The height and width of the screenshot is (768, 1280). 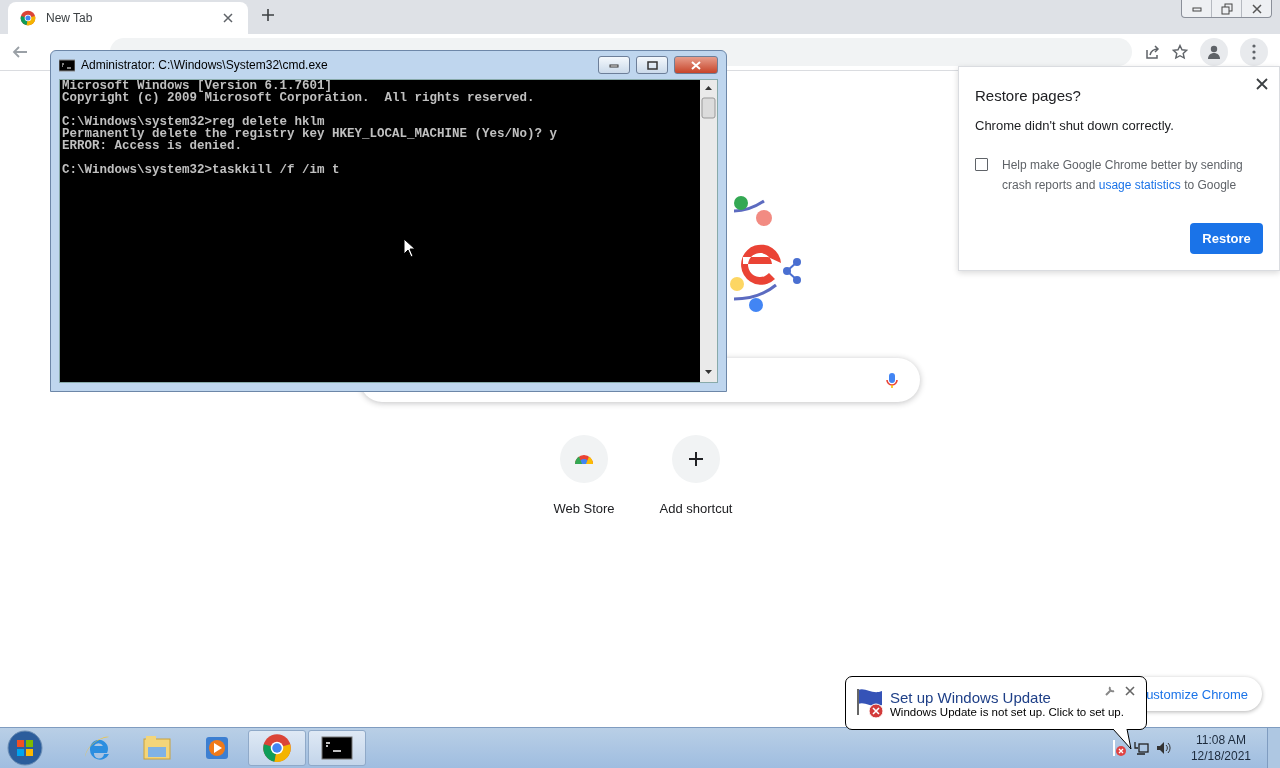 I want to click on clock: 11:08 AM 12/18/2021, so click(x=1220, y=748).